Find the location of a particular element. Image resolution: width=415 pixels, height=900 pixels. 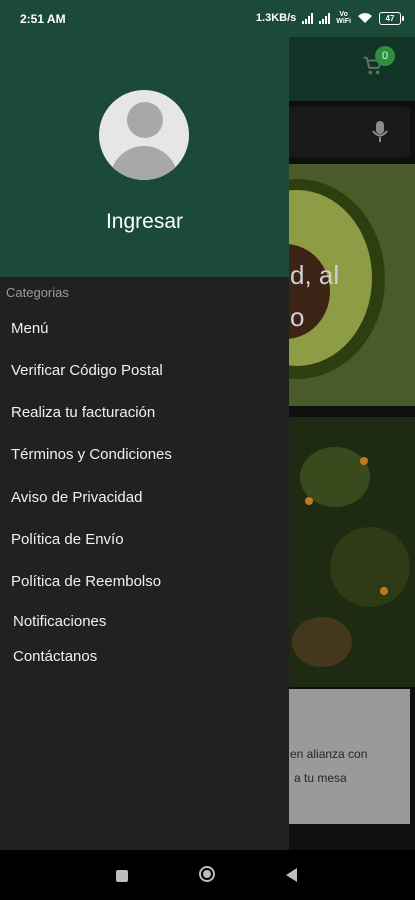

menu-item-billing: Realiza tu facturación is located at coordinates (83, 412).